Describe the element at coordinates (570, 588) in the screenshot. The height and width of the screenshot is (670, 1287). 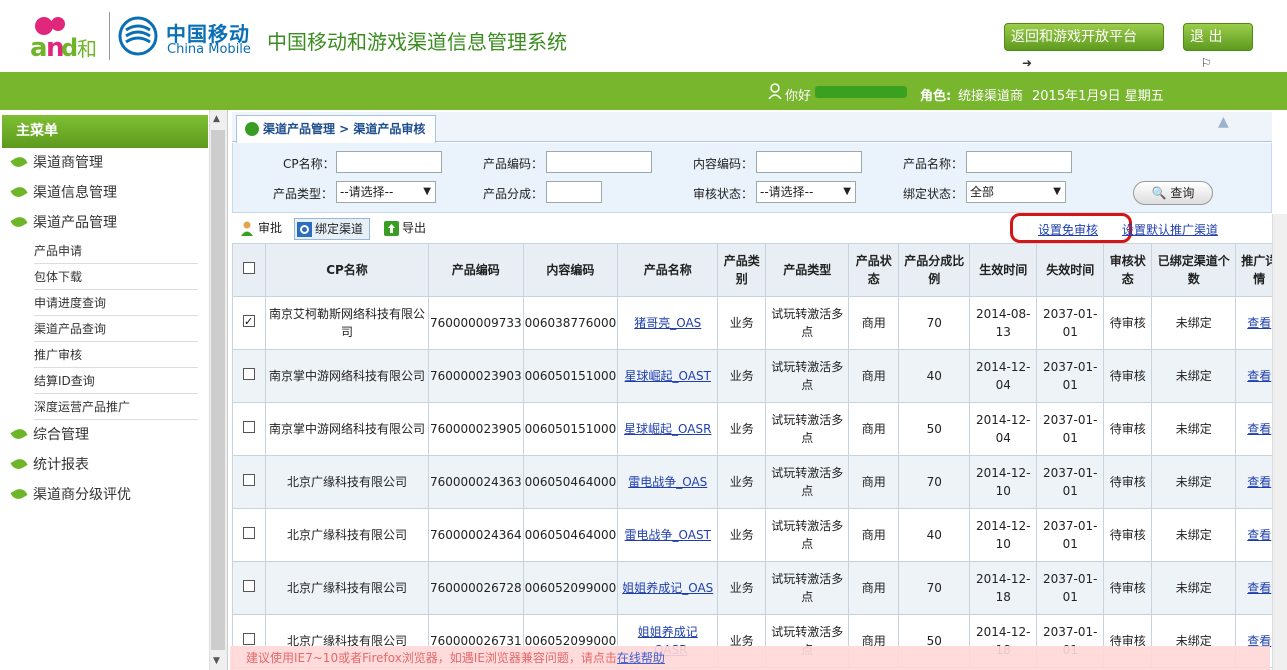
I see `cell-ccode: 006052099000` at that location.